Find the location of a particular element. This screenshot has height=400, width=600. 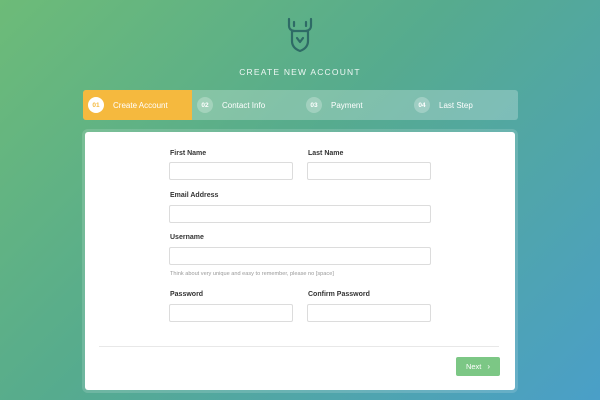

next-button-label: Next is located at coordinates (473, 366).